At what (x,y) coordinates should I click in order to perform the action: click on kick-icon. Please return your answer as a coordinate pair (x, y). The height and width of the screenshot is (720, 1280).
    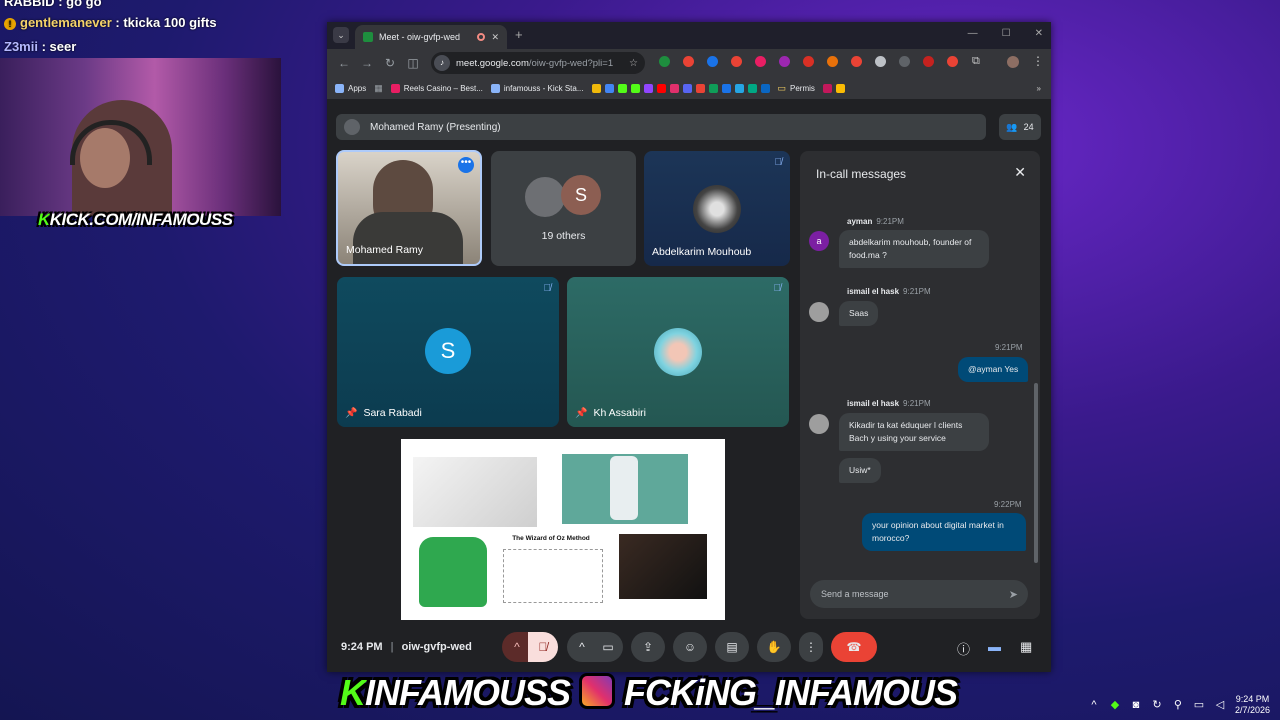
    Looking at the image, I should click on (622, 88).